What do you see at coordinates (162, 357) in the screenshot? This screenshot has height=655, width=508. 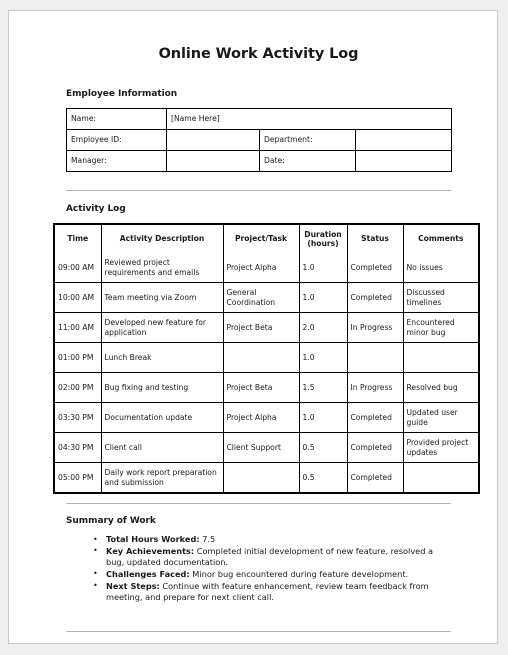 I see `cell-description: Lunch Break` at bounding box center [162, 357].